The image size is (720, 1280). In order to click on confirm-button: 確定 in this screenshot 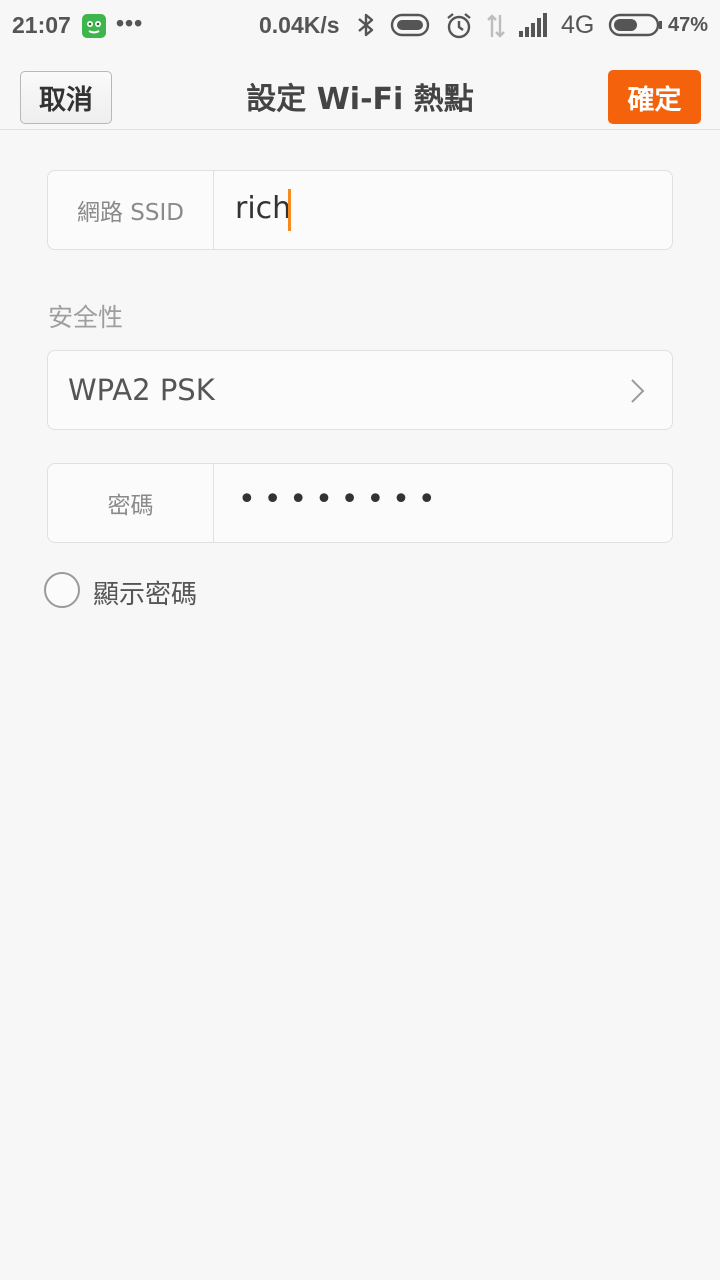, I will do `click(654, 97)`.